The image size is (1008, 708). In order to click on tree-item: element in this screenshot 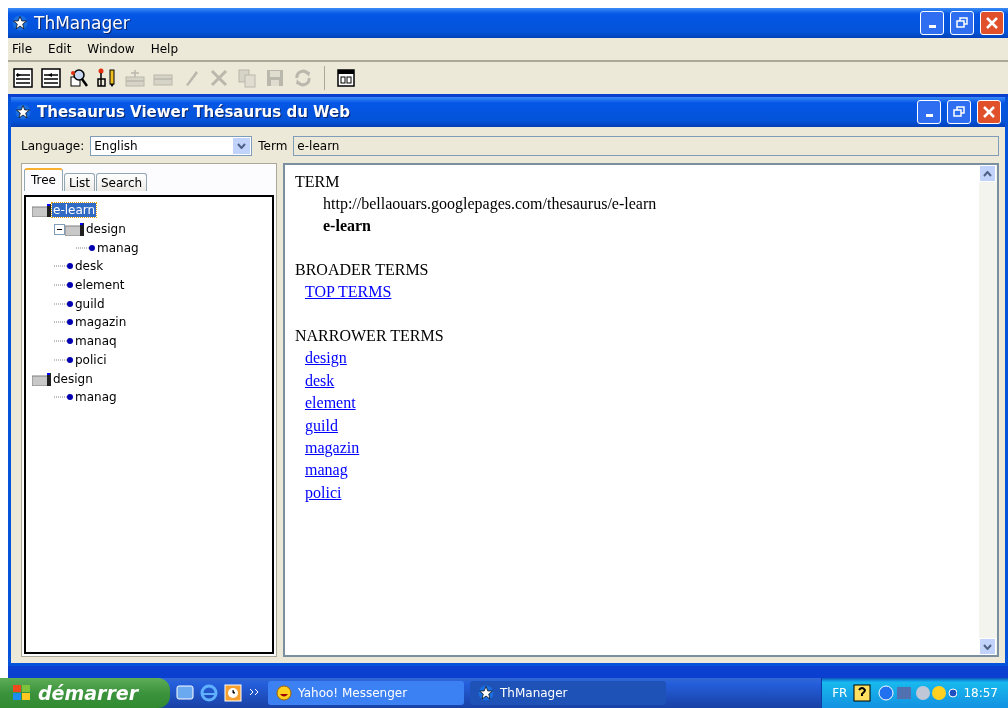, I will do `click(100, 285)`.